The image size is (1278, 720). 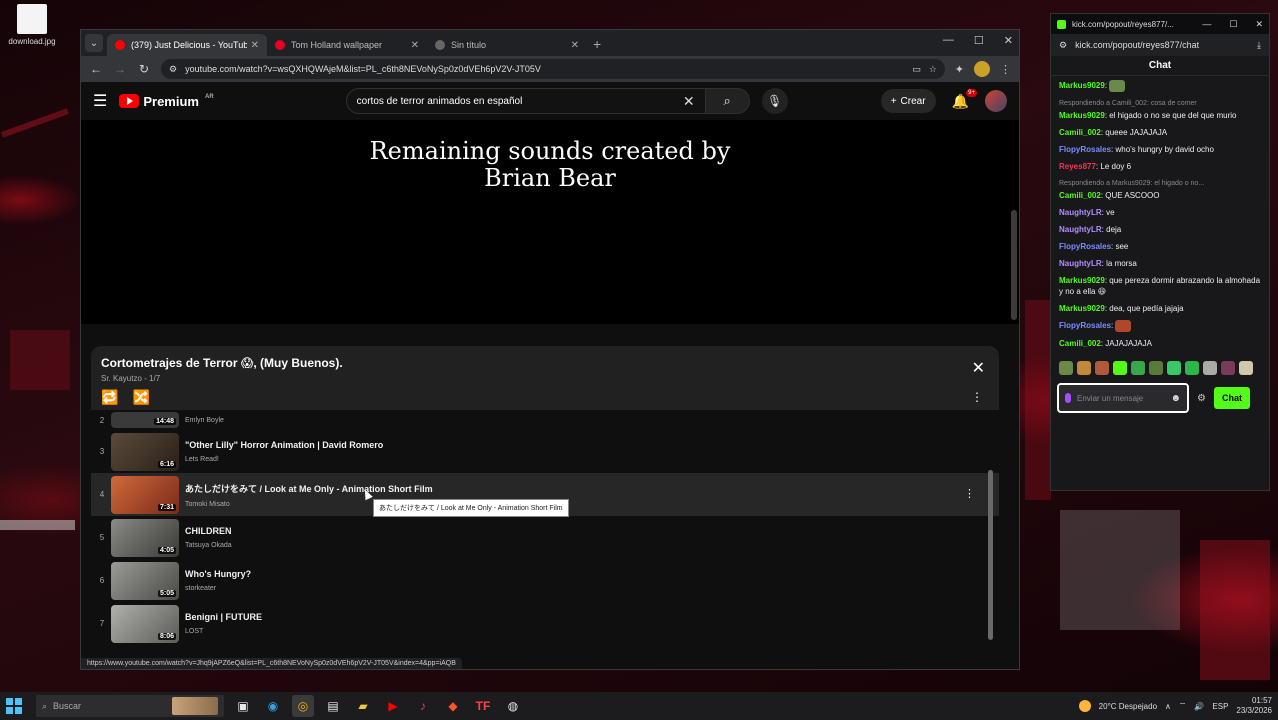 What do you see at coordinates (964, 99) in the screenshot?
I see `notifications-button: 🔔 9+` at bounding box center [964, 99].